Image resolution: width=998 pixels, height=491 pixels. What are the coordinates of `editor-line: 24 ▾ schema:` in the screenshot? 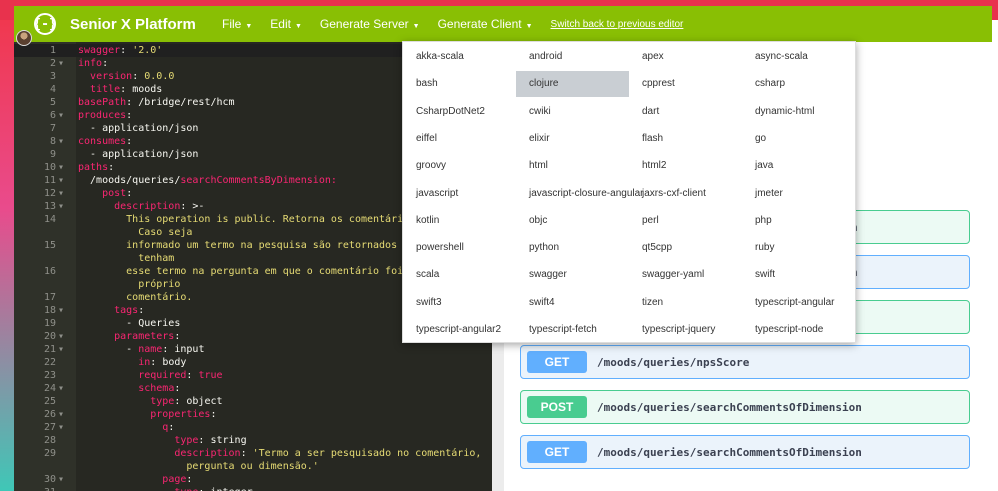 It's located at (253, 388).